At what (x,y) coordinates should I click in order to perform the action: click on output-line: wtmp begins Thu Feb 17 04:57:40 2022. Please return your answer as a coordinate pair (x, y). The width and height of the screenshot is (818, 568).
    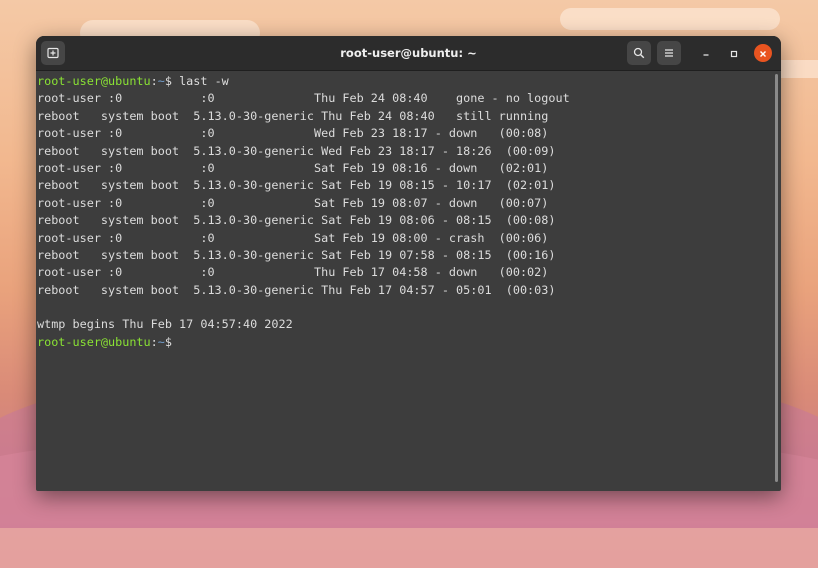
    Looking at the image, I should click on (165, 324).